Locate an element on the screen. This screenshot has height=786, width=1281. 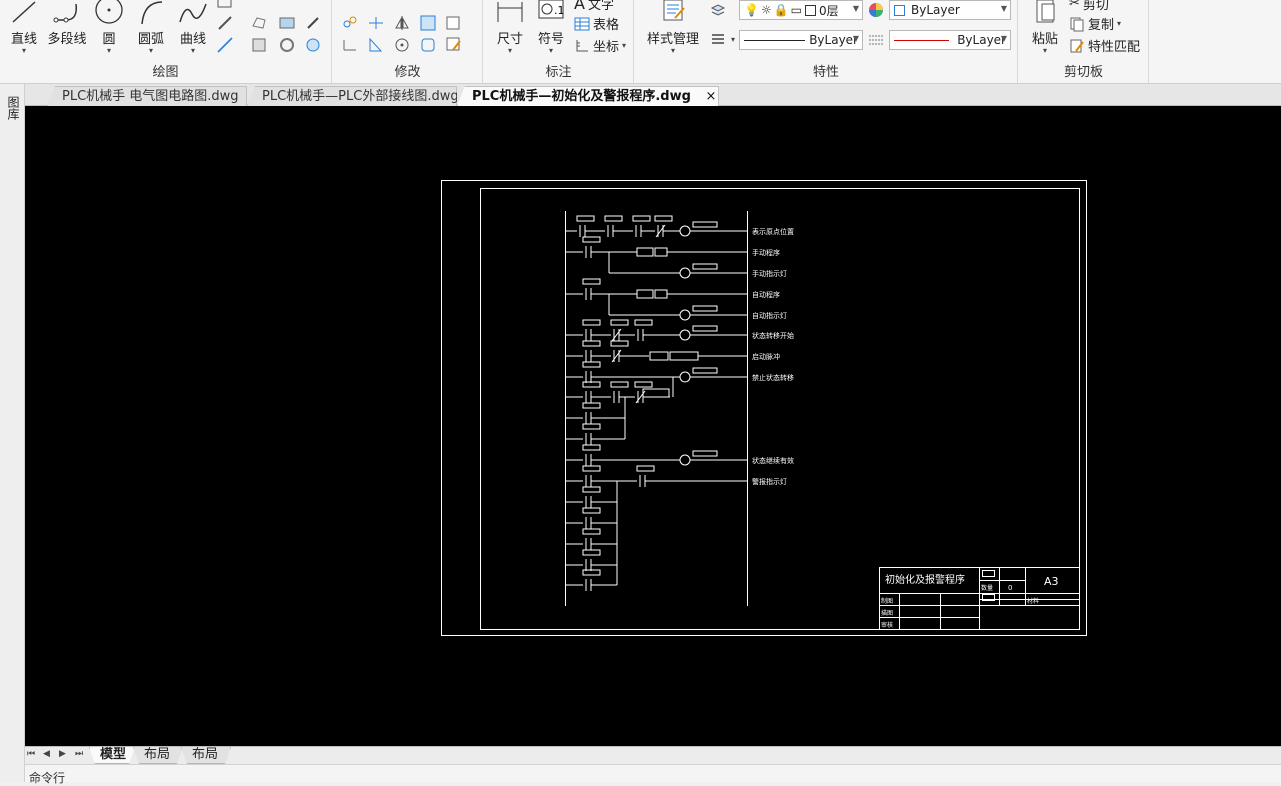
rung-label: 禁止状态转移 is located at coordinates (773, 377).